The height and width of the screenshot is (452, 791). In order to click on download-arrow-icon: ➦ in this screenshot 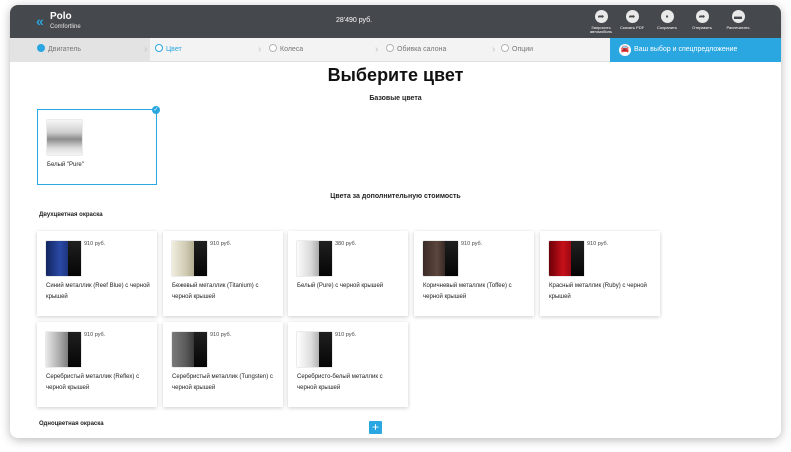, I will do `click(632, 16)`.